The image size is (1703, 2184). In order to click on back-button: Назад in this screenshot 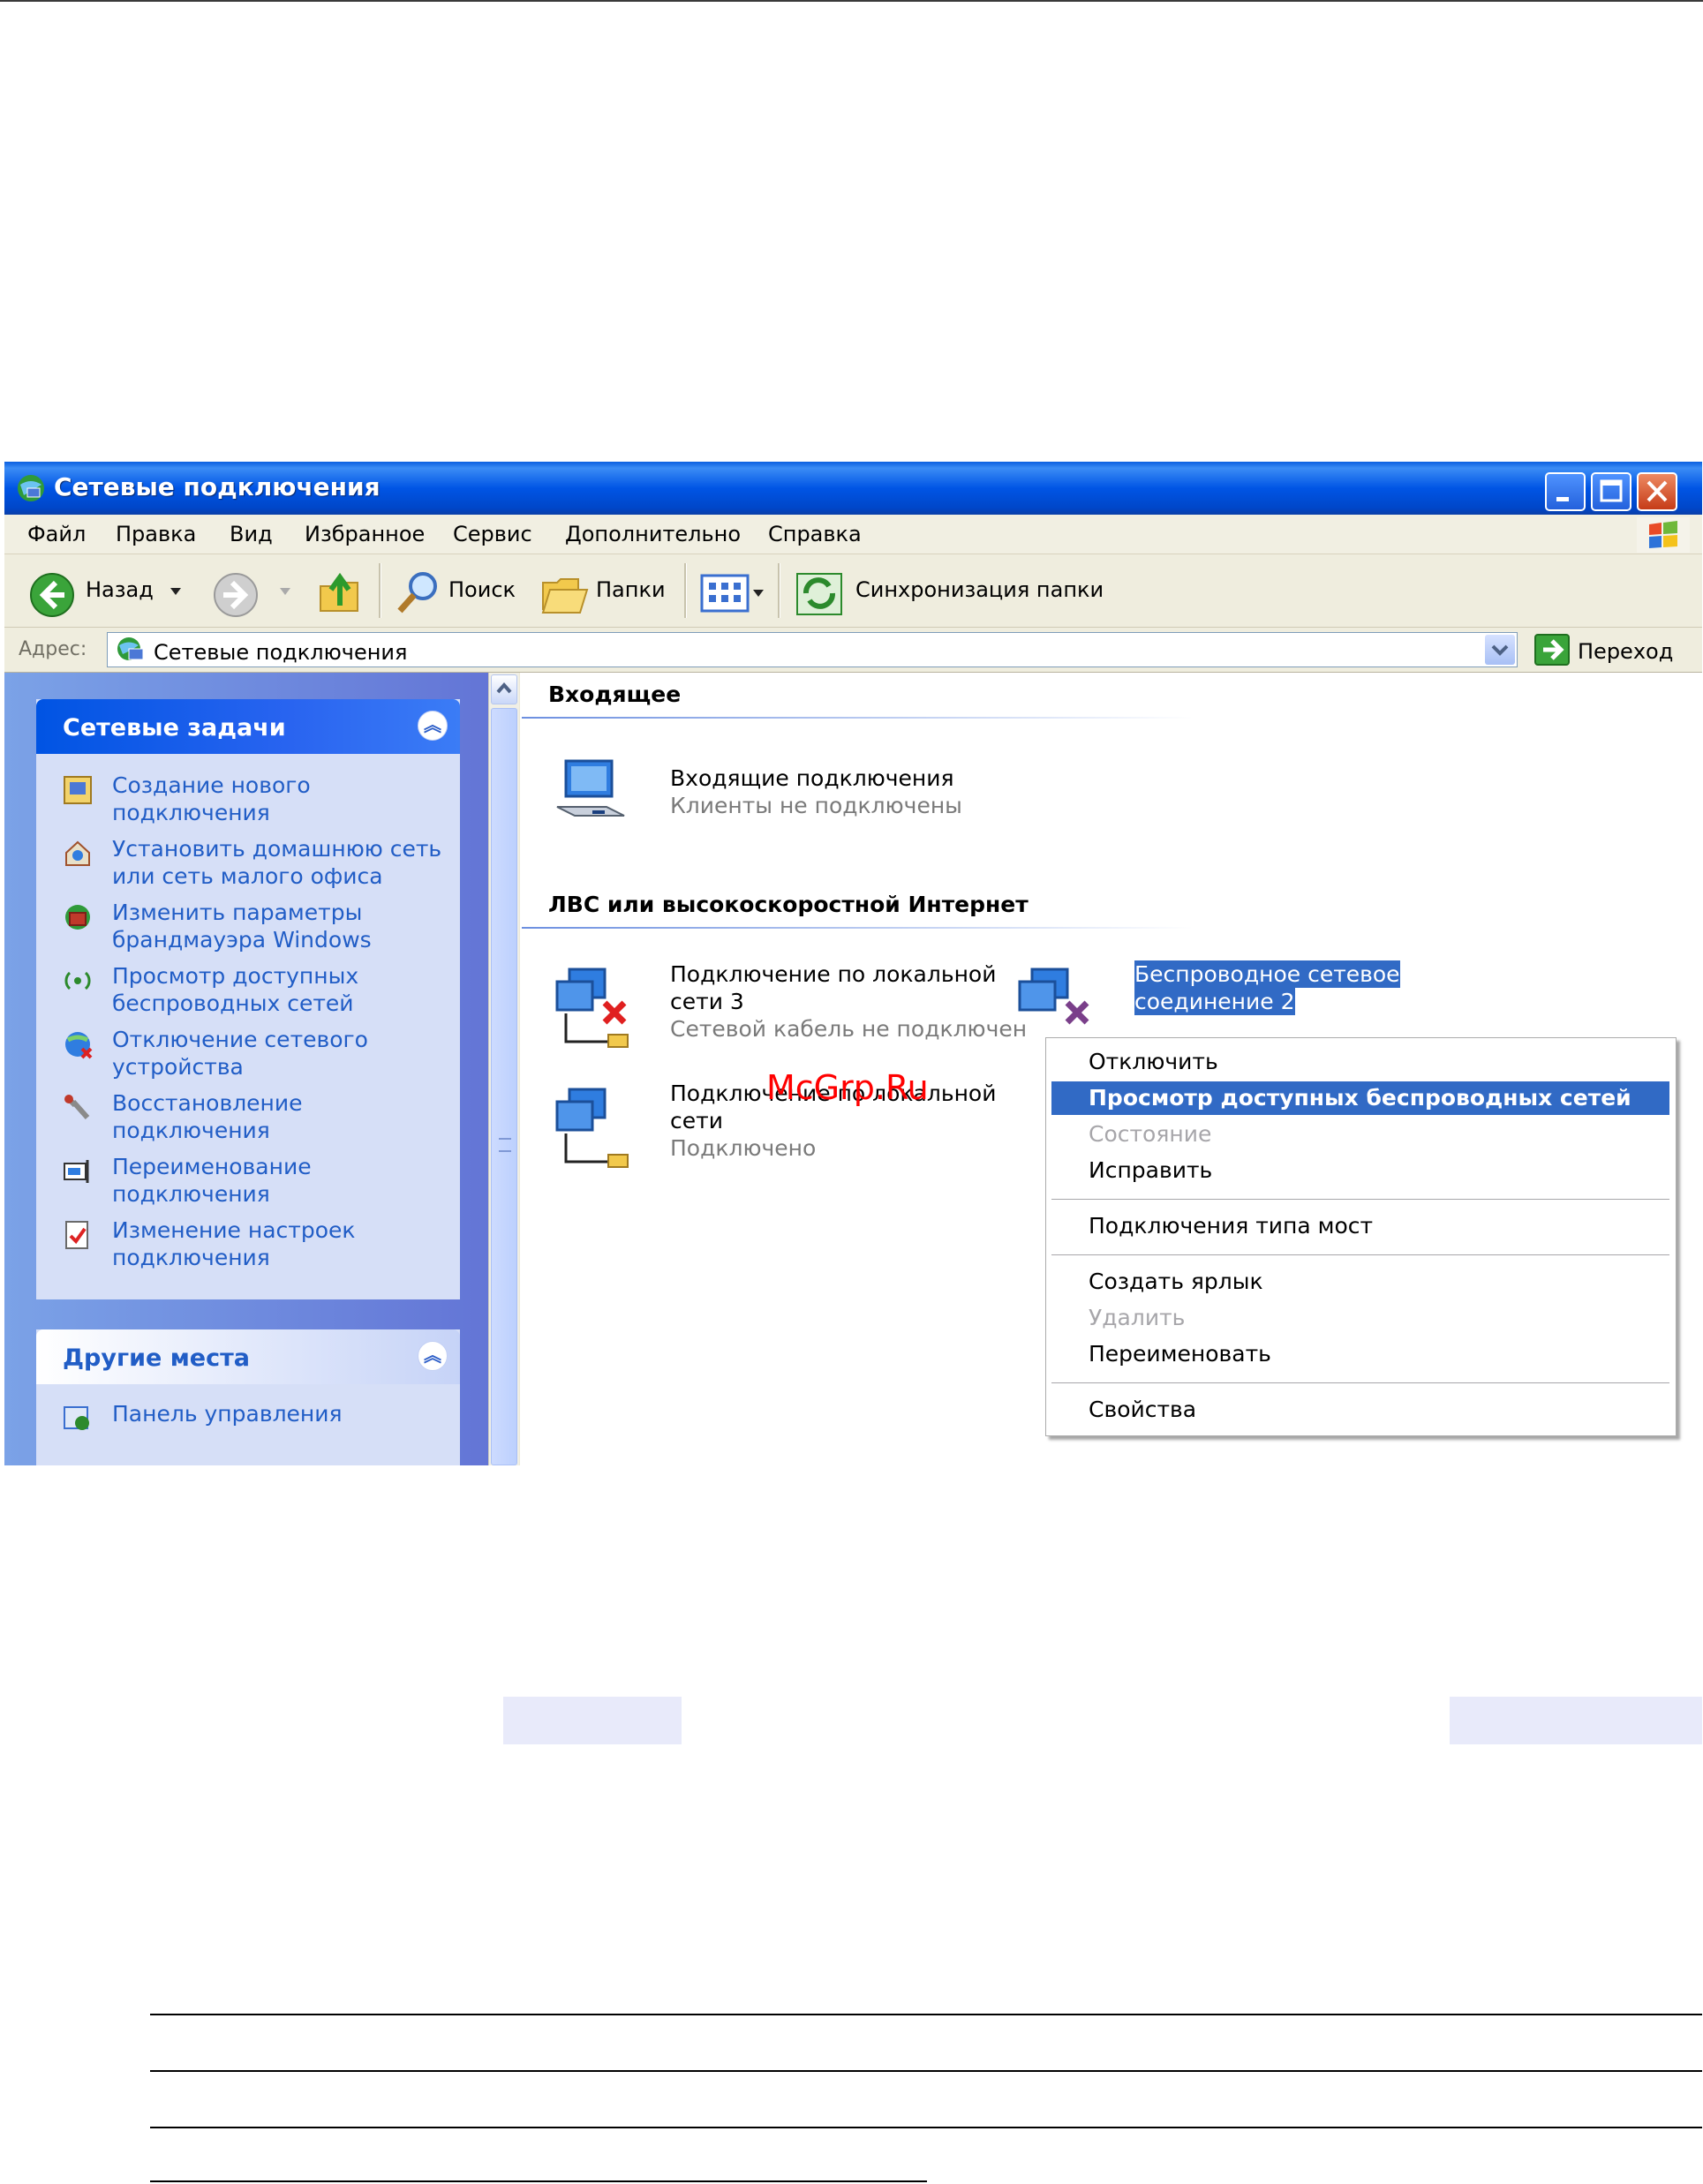, I will do `click(120, 589)`.